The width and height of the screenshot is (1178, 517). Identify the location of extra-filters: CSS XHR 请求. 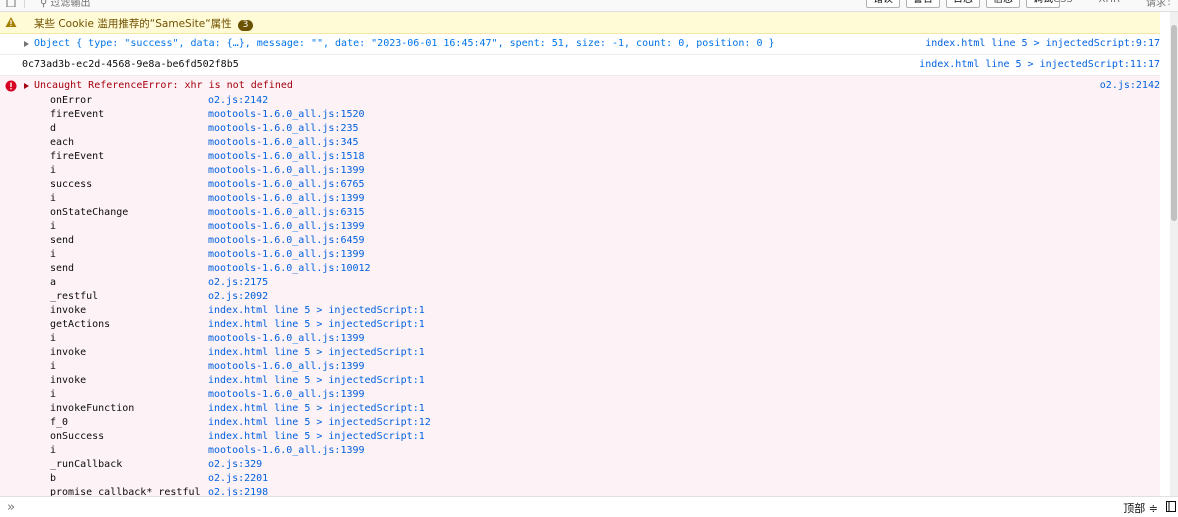
(1109, 4).